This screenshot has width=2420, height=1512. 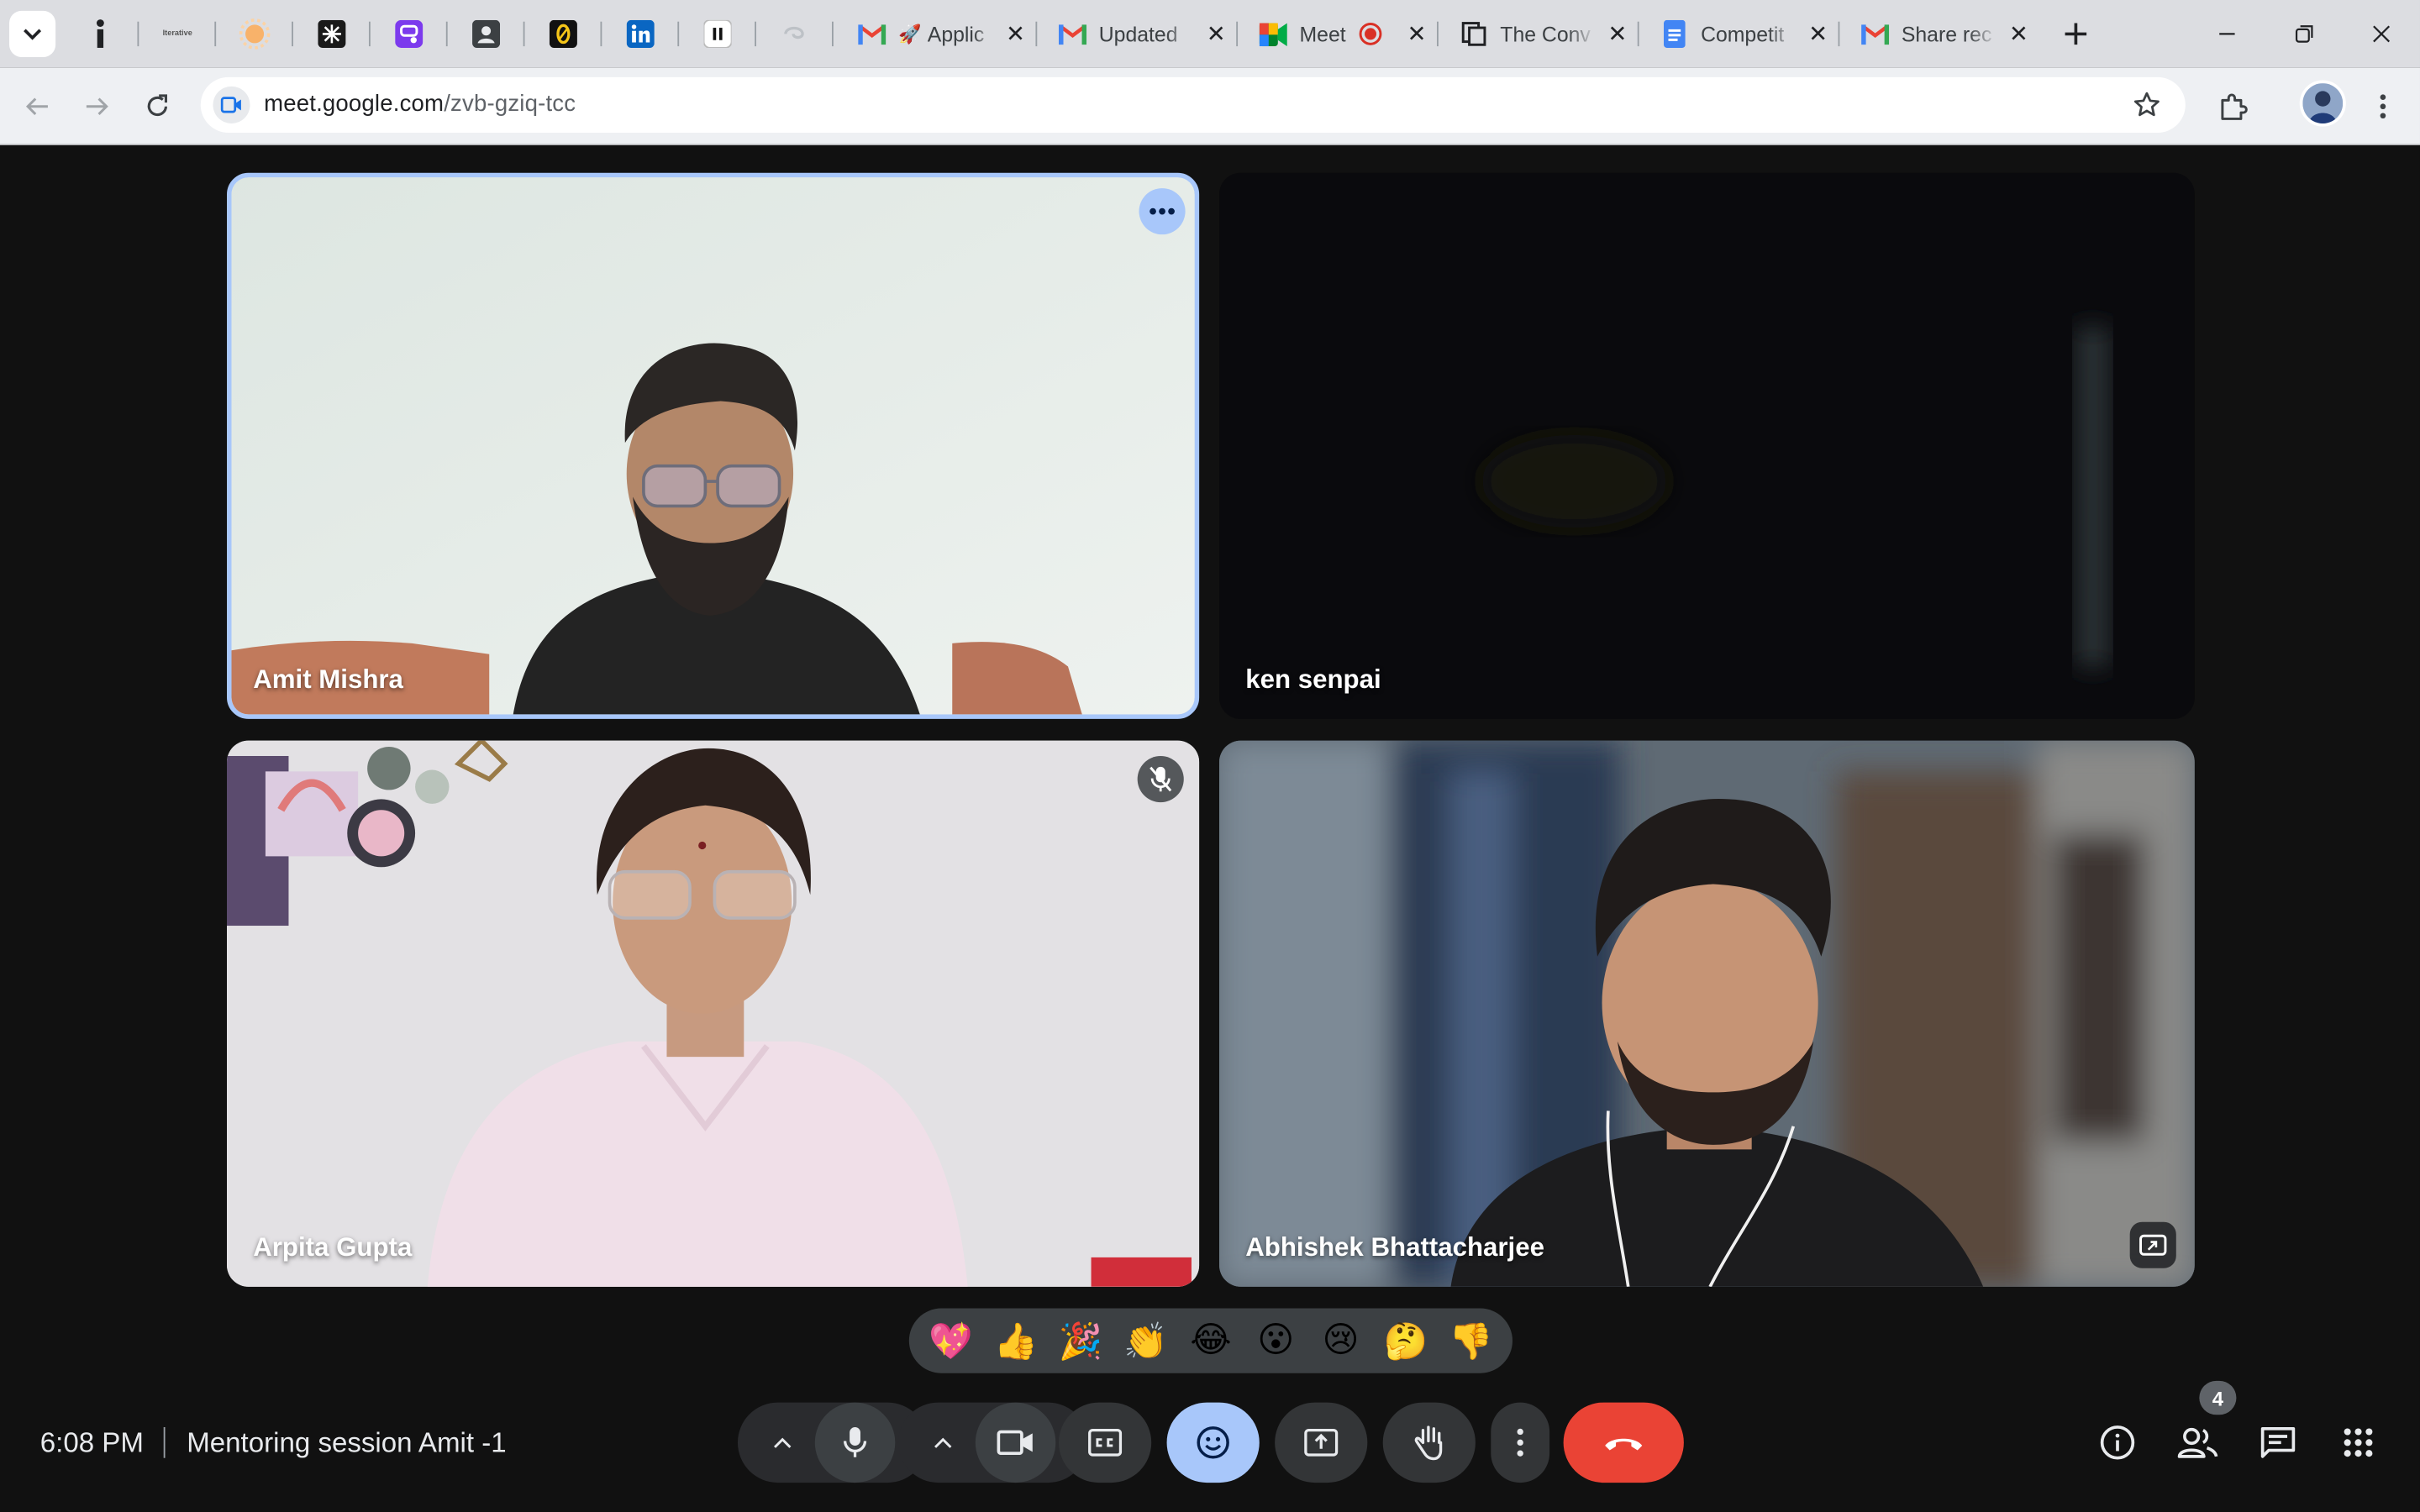 What do you see at coordinates (1322, 34) in the screenshot?
I see `tab-title: Meet` at bounding box center [1322, 34].